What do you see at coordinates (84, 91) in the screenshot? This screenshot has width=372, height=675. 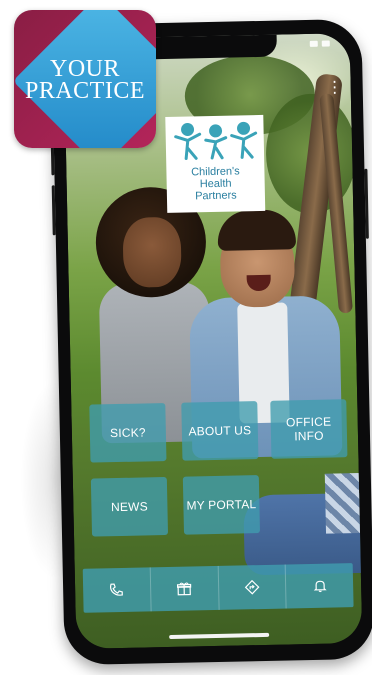 I see `badge-title-line: PRACTICE` at bounding box center [84, 91].